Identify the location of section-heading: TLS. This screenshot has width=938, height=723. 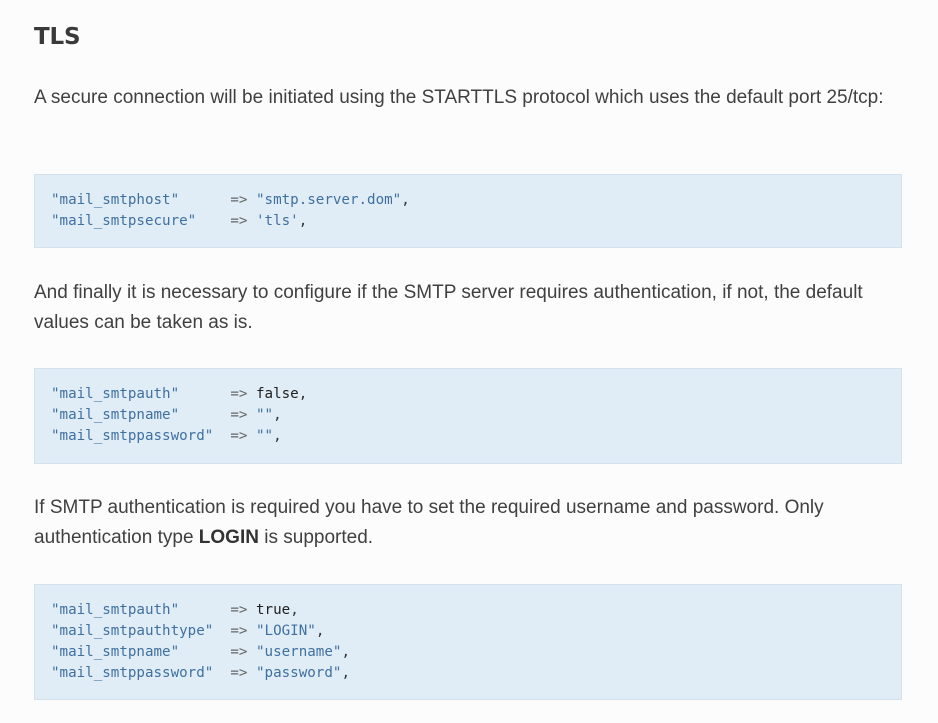
(57, 37).